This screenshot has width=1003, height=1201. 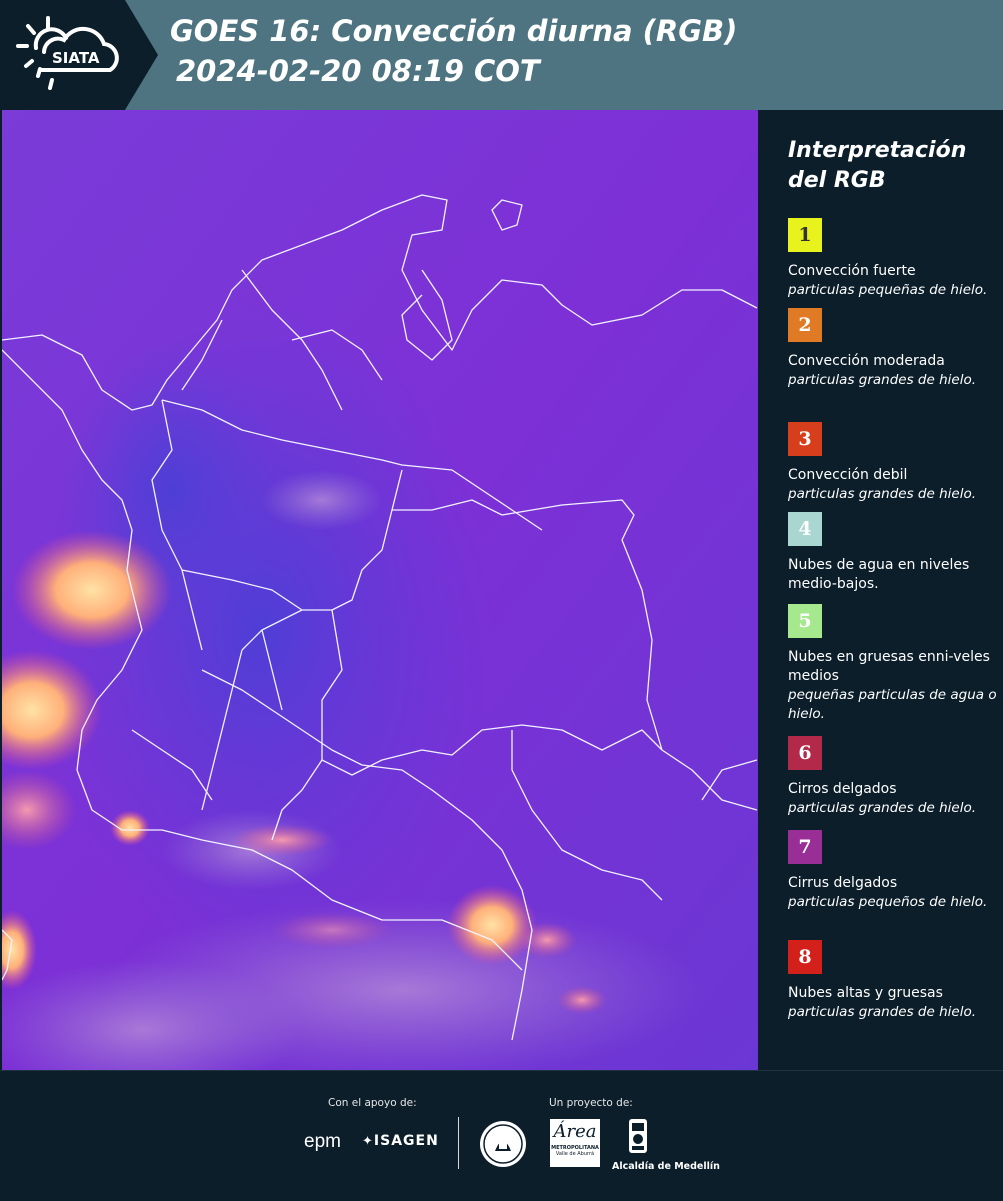 What do you see at coordinates (76, 58) in the screenshot?
I see `logo-text: SIATA` at bounding box center [76, 58].